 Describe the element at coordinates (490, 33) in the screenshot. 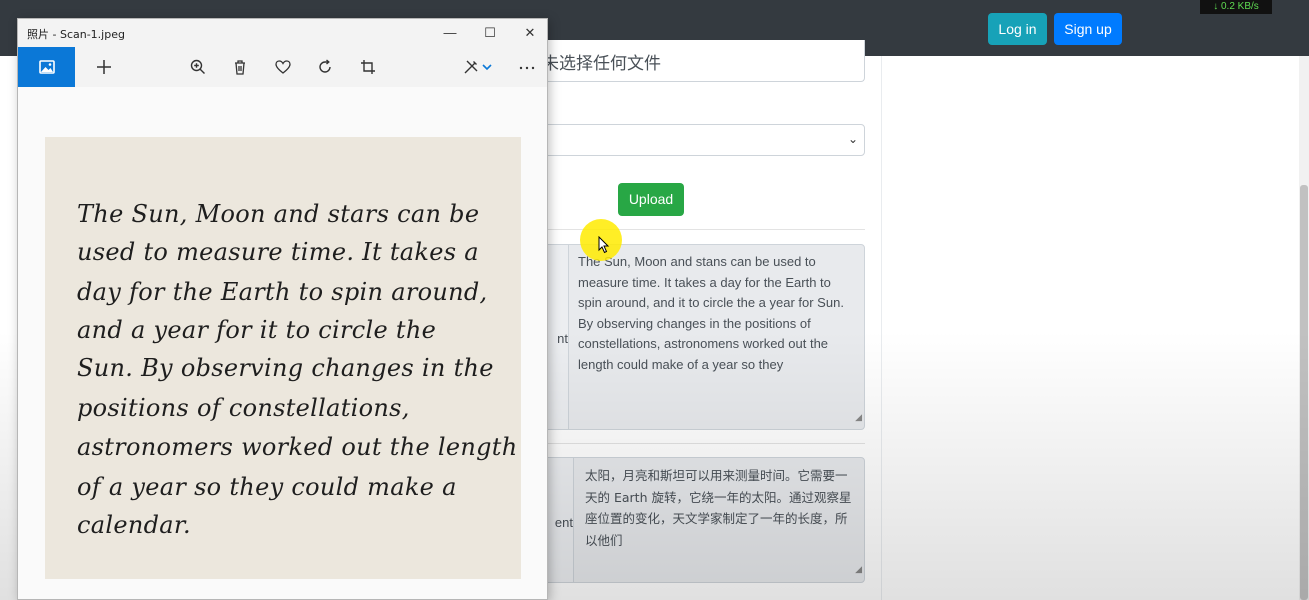

I see `maximize-icon: ☐` at that location.